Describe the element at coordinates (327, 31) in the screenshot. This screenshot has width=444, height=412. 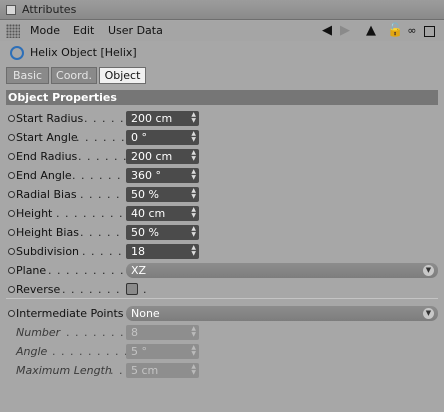
I see `back-arrow-icon: ◀` at that location.